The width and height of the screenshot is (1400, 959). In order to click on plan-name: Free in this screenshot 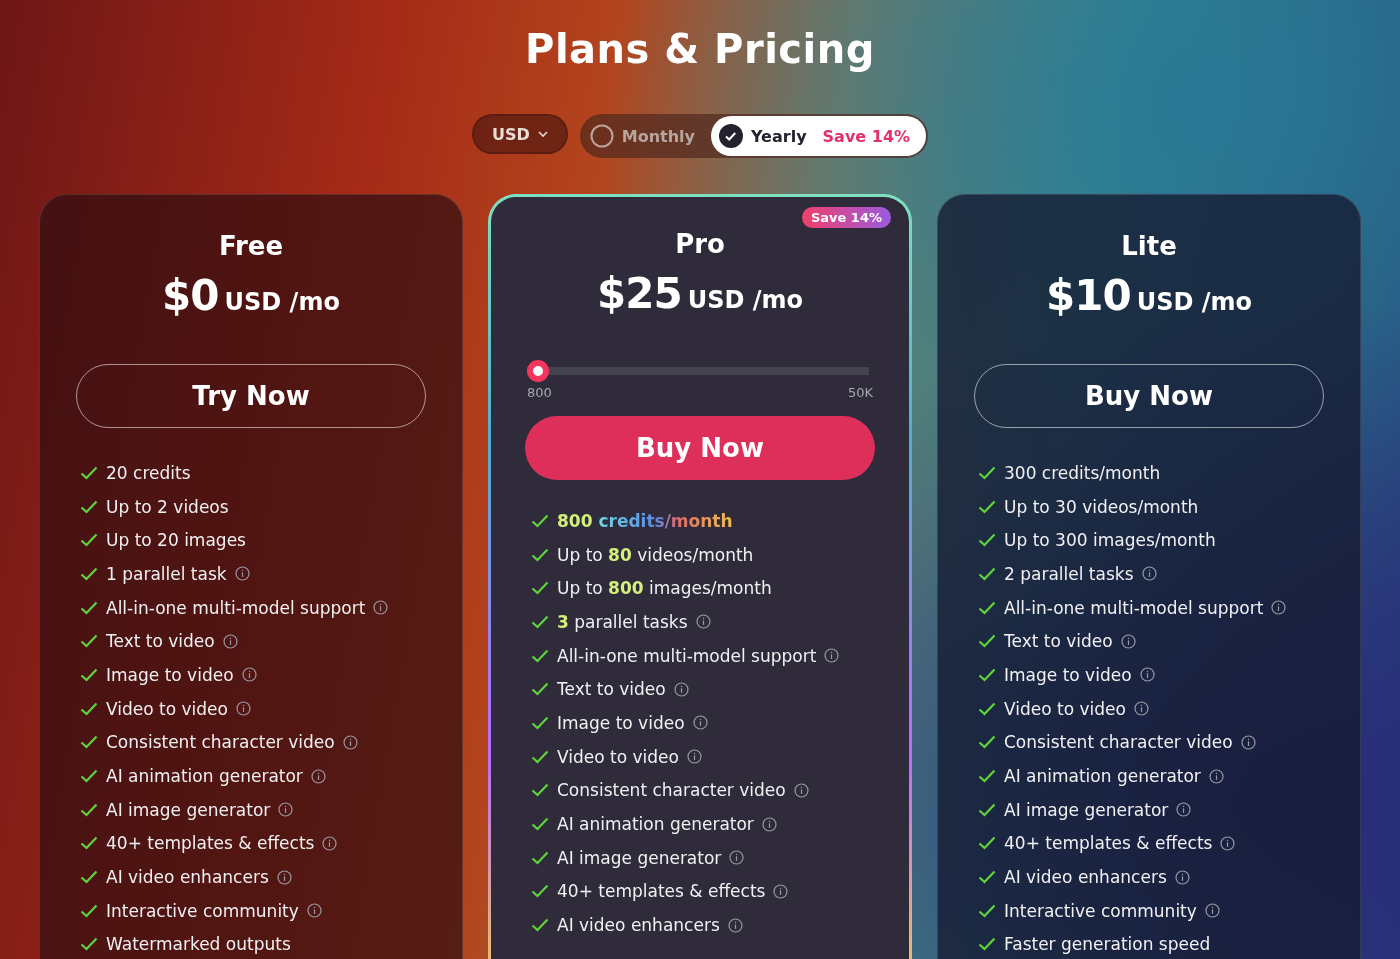, I will do `click(251, 246)`.